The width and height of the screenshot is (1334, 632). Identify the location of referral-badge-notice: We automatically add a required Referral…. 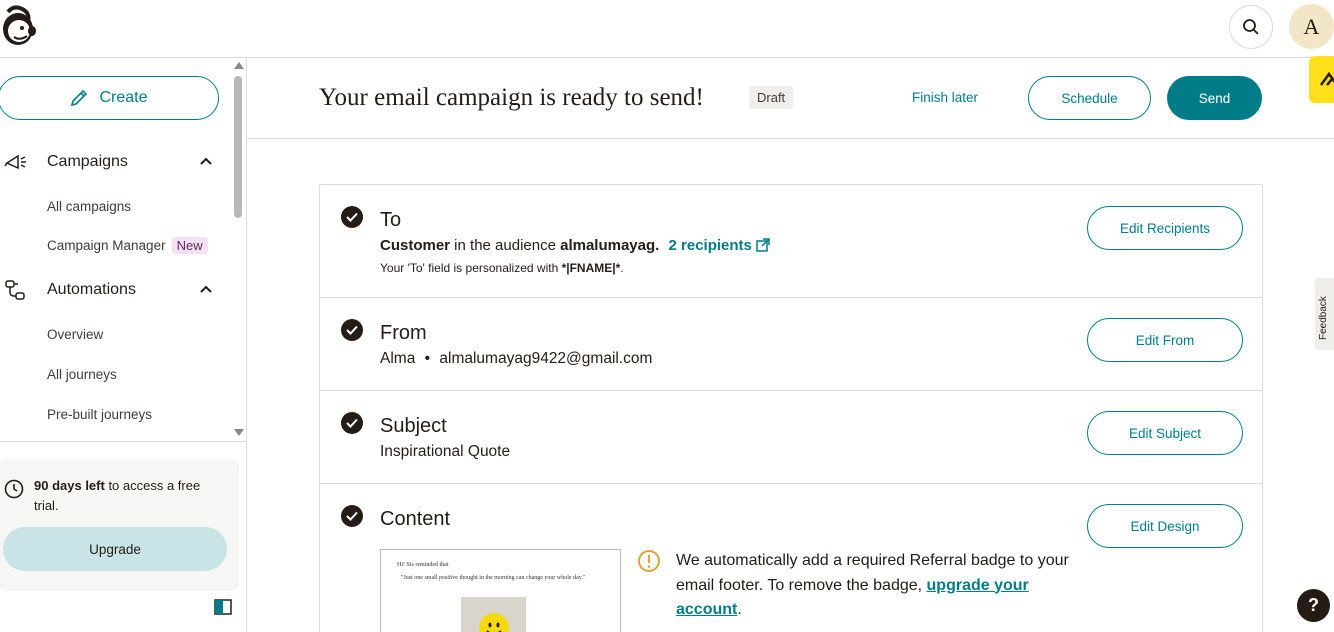
(876, 586).